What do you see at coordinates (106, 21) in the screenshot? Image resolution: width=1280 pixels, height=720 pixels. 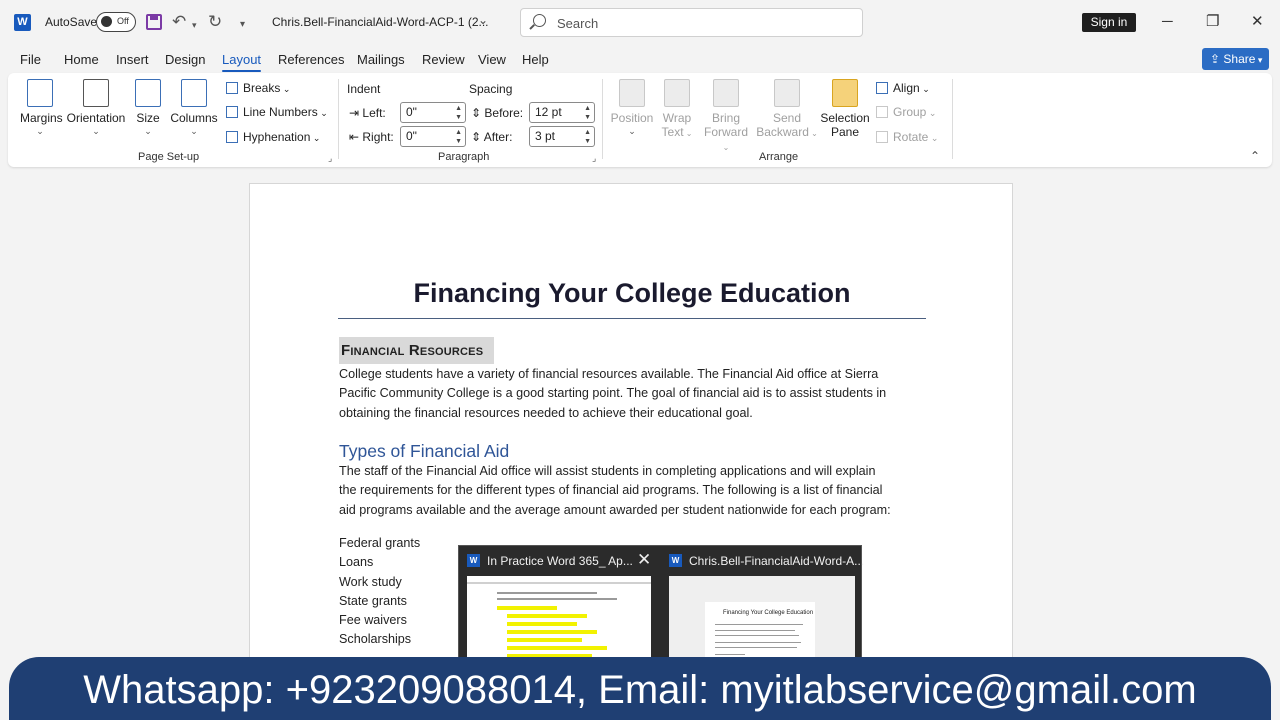 I see `toggle-knob-icon` at bounding box center [106, 21].